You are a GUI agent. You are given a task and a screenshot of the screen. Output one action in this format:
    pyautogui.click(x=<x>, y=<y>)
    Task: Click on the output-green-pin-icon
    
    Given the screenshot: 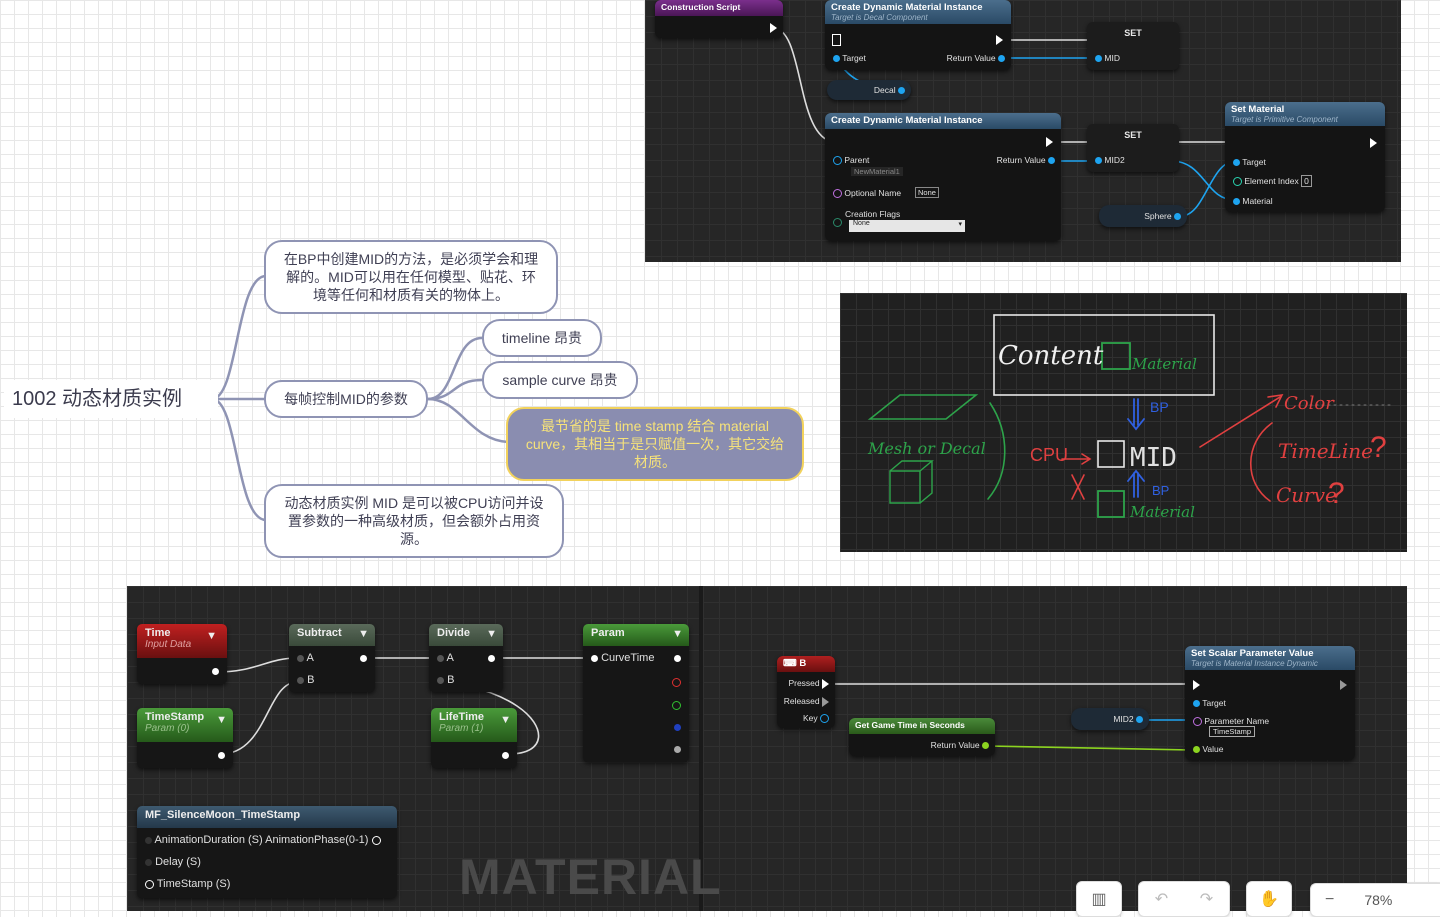 What is the action you would take?
    pyautogui.click(x=676, y=705)
    